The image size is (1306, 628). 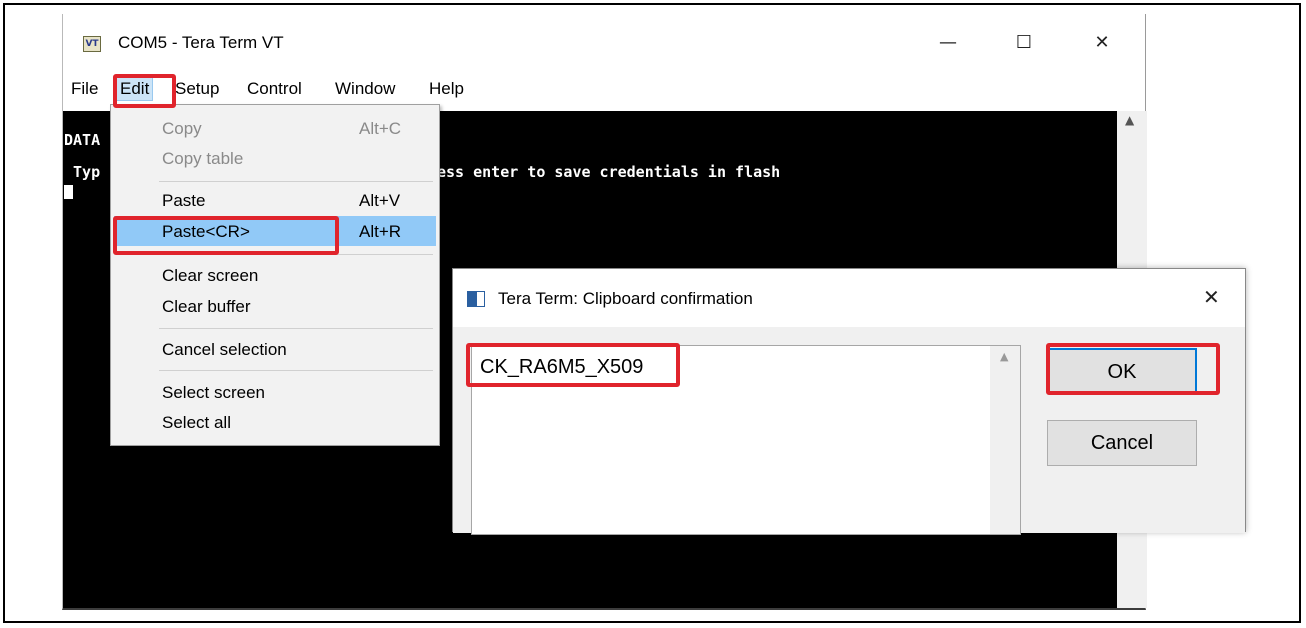 I want to click on maximize-button: ☐, so click(x=1024, y=43).